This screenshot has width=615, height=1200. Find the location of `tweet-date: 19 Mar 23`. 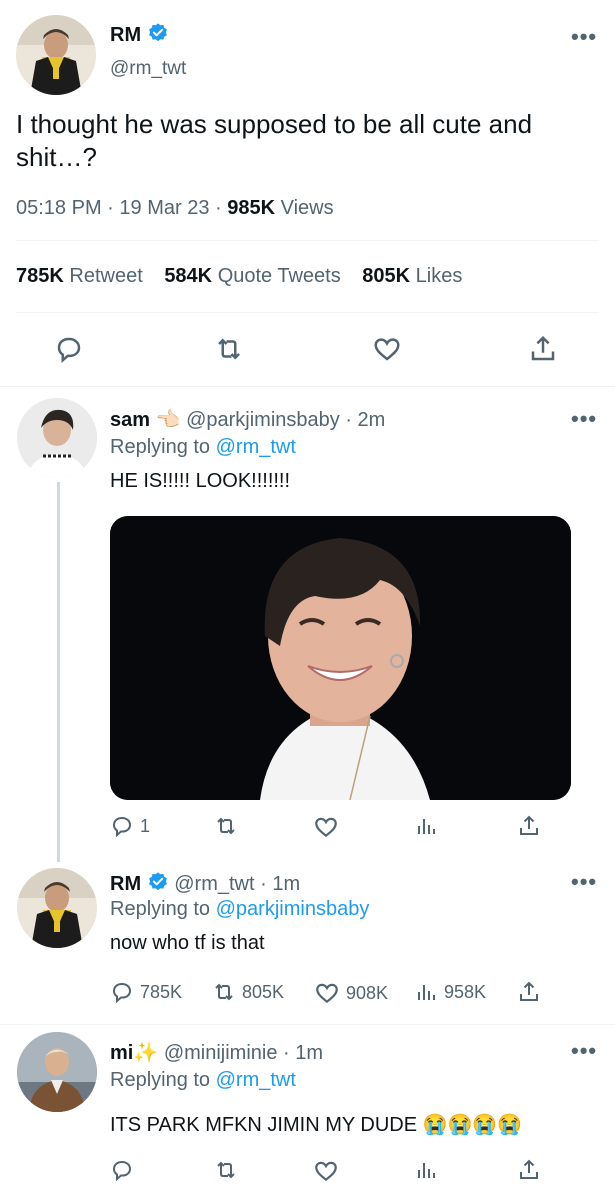

tweet-date: 19 Mar 23 is located at coordinates (164, 208).